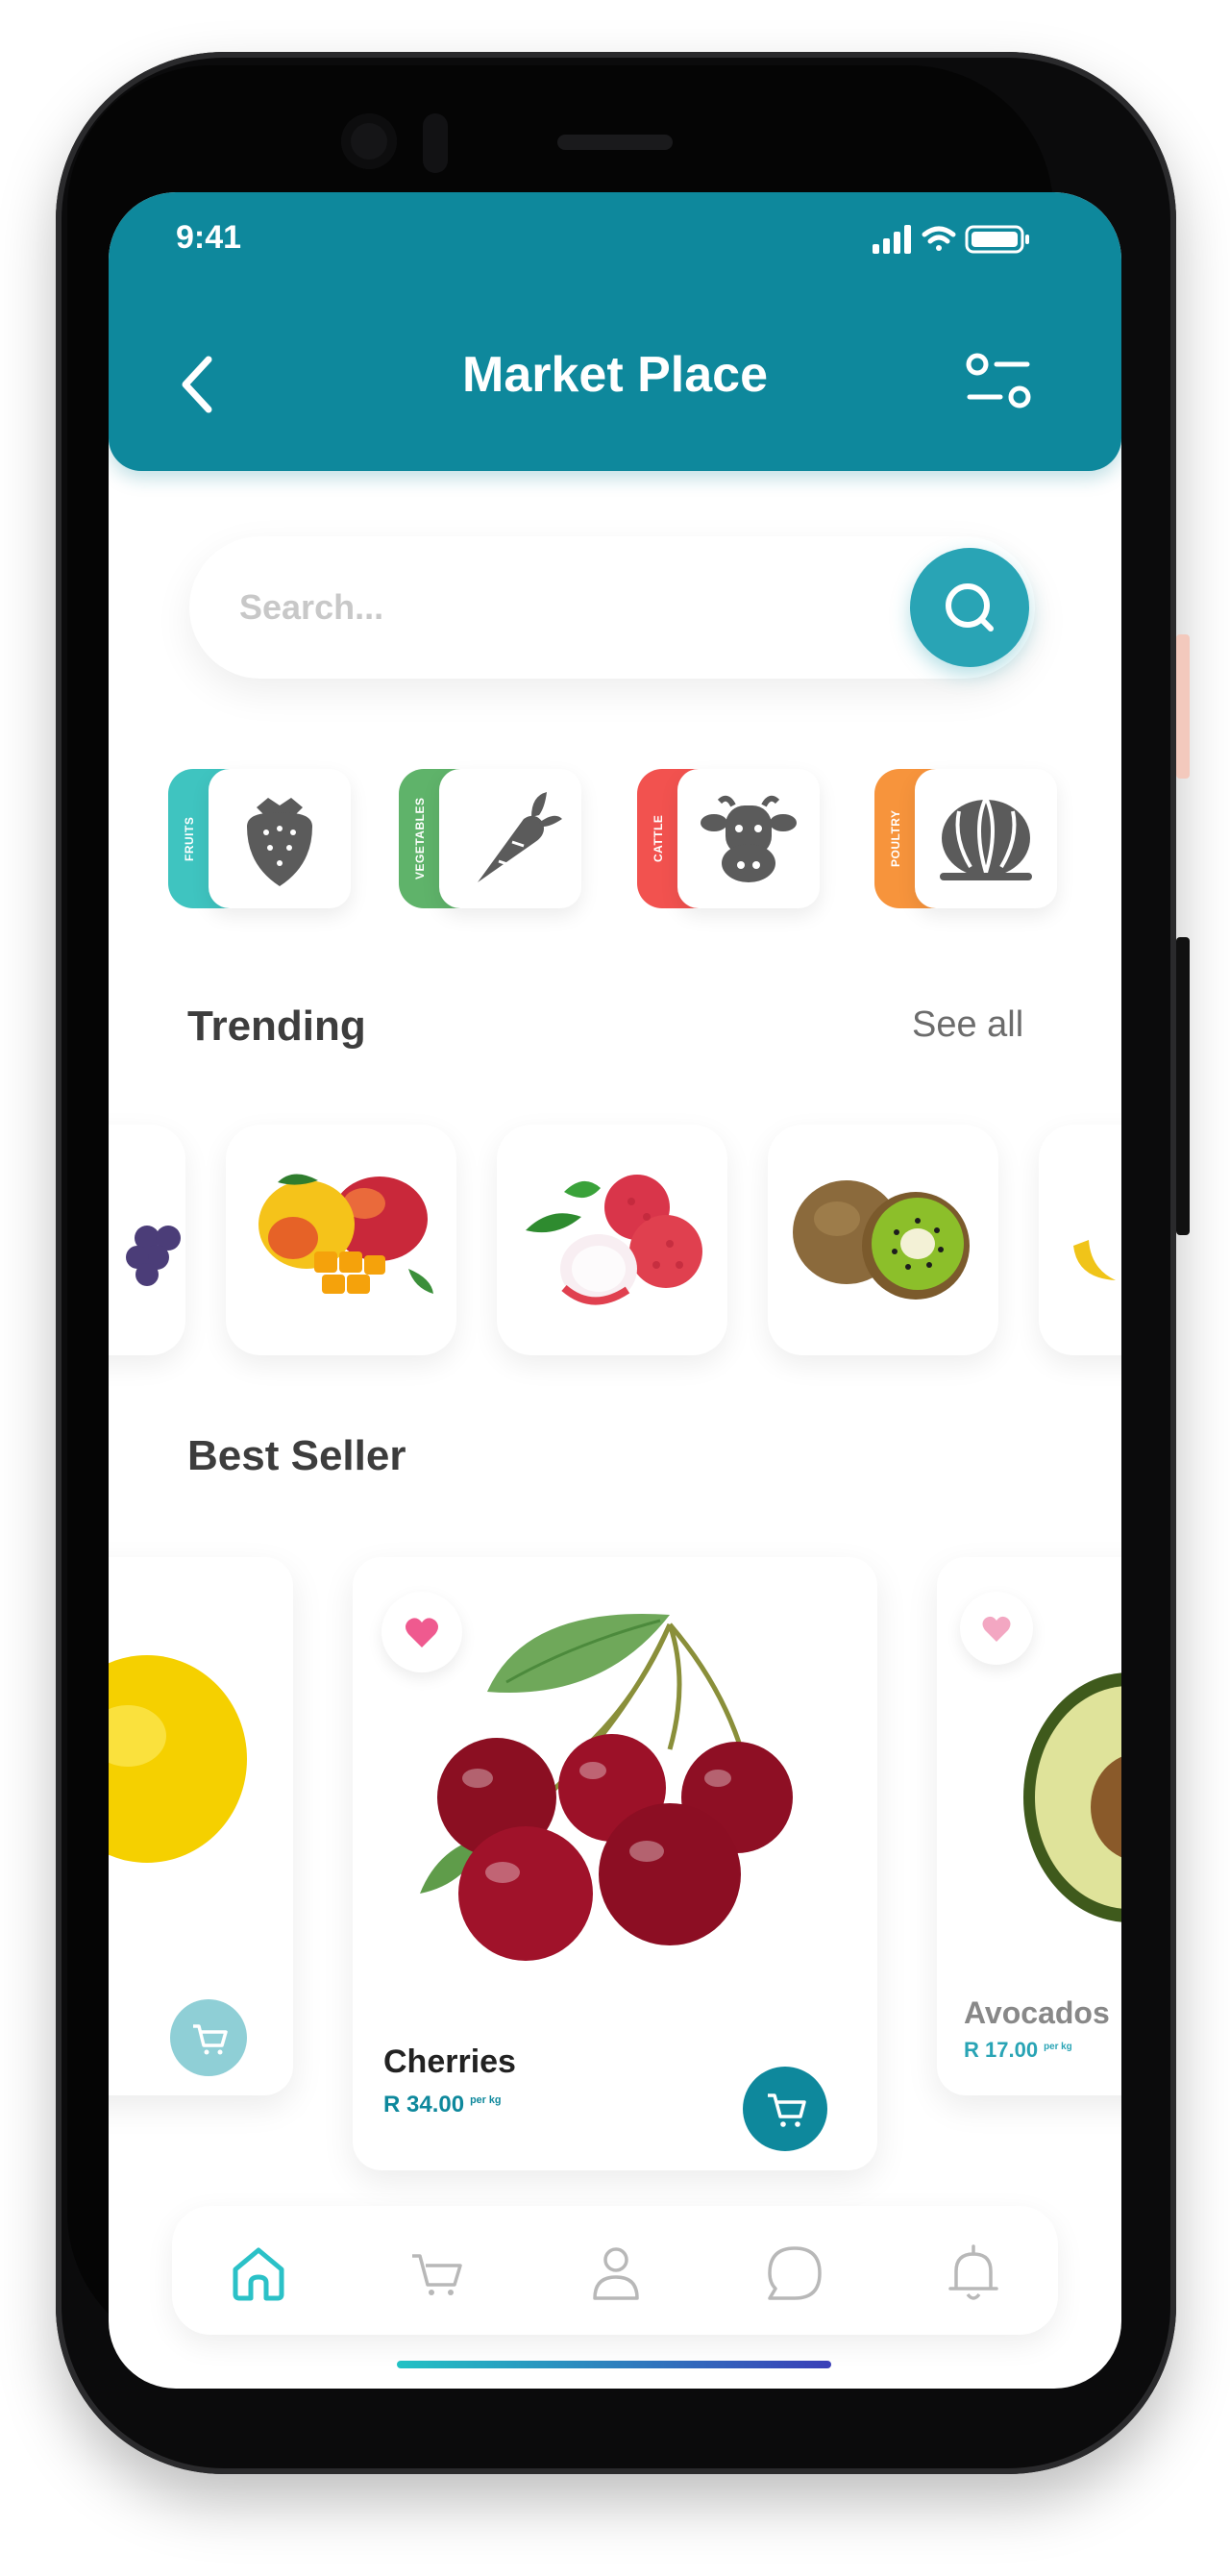 The height and width of the screenshot is (2576, 1230). I want to click on profile-icon, so click(616, 2274).